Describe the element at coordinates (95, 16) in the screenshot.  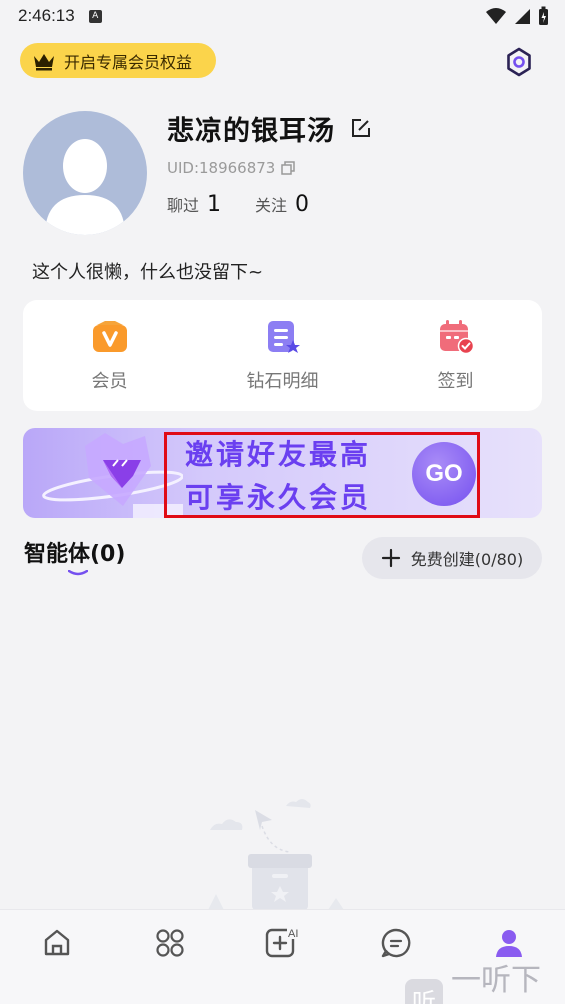
I see `notification-a-icon: A` at that location.